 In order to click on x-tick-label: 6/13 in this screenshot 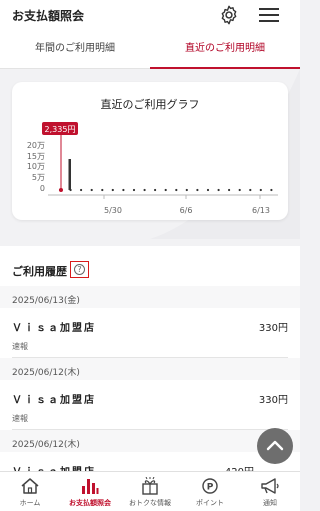, I will do `click(261, 210)`.